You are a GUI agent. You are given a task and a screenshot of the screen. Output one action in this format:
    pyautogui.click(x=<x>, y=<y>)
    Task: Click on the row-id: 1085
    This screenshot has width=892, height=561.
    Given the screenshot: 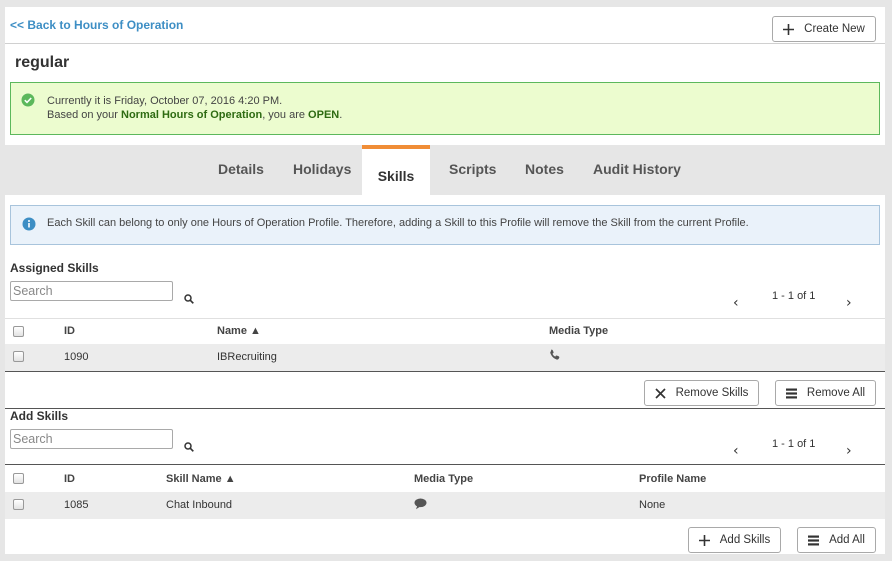 What is the action you would take?
    pyautogui.click(x=76, y=505)
    